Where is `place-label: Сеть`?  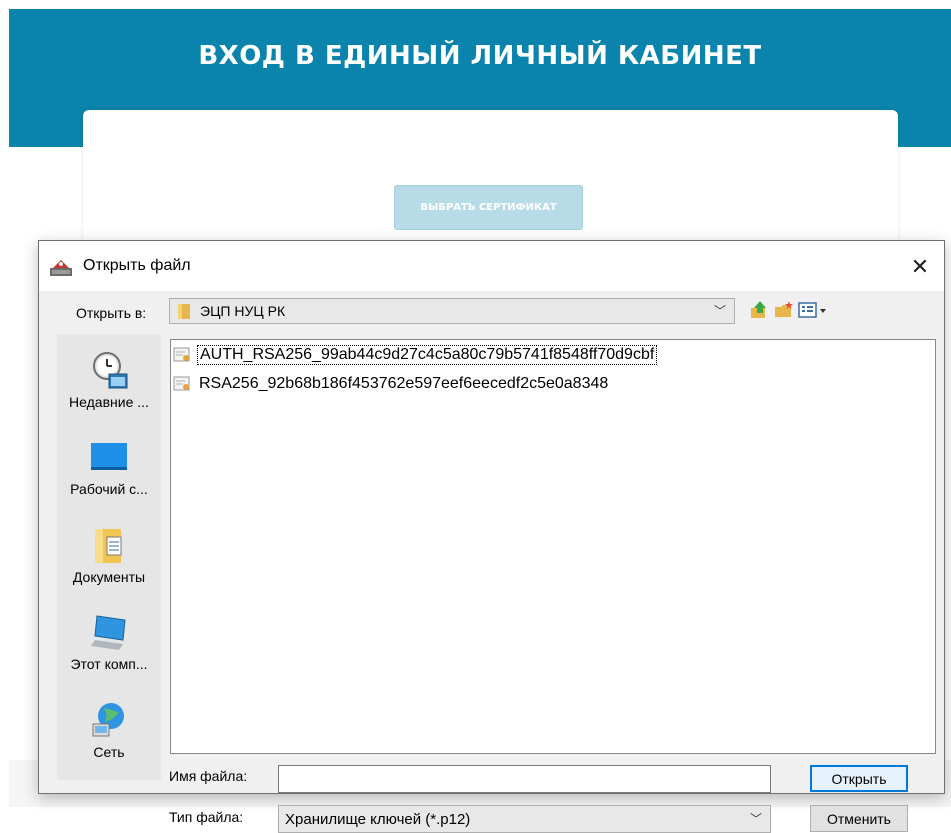 place-label: Сеть is located at coordinates (109, 752).